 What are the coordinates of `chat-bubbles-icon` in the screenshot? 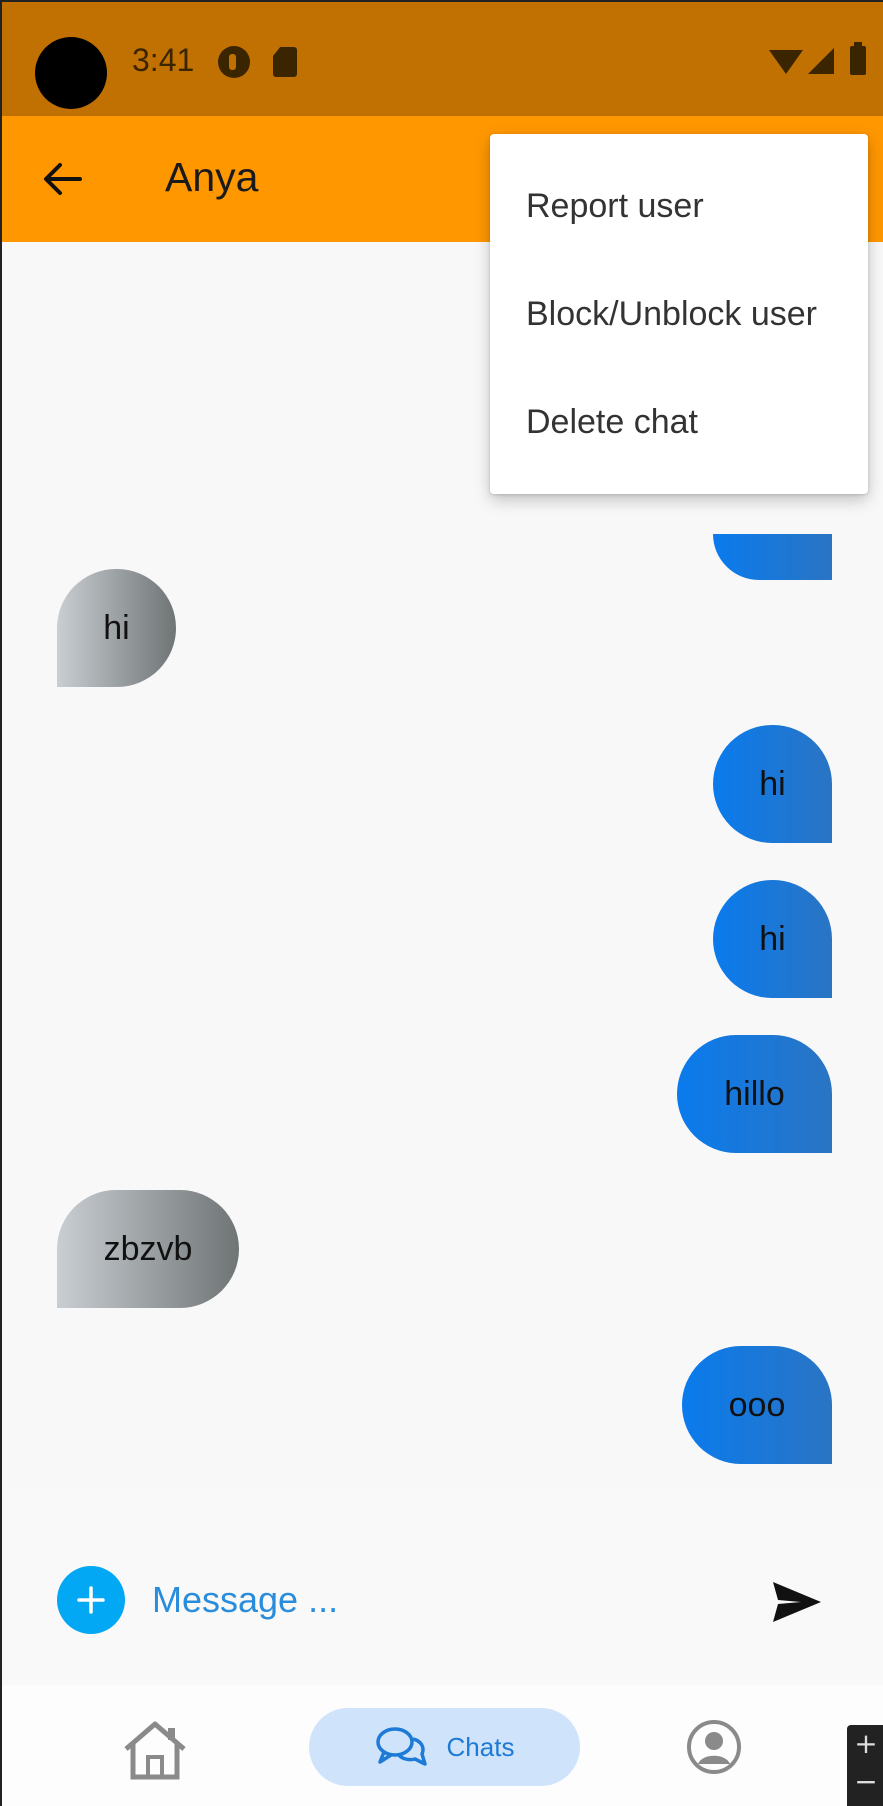 It's located at (401, 1746).